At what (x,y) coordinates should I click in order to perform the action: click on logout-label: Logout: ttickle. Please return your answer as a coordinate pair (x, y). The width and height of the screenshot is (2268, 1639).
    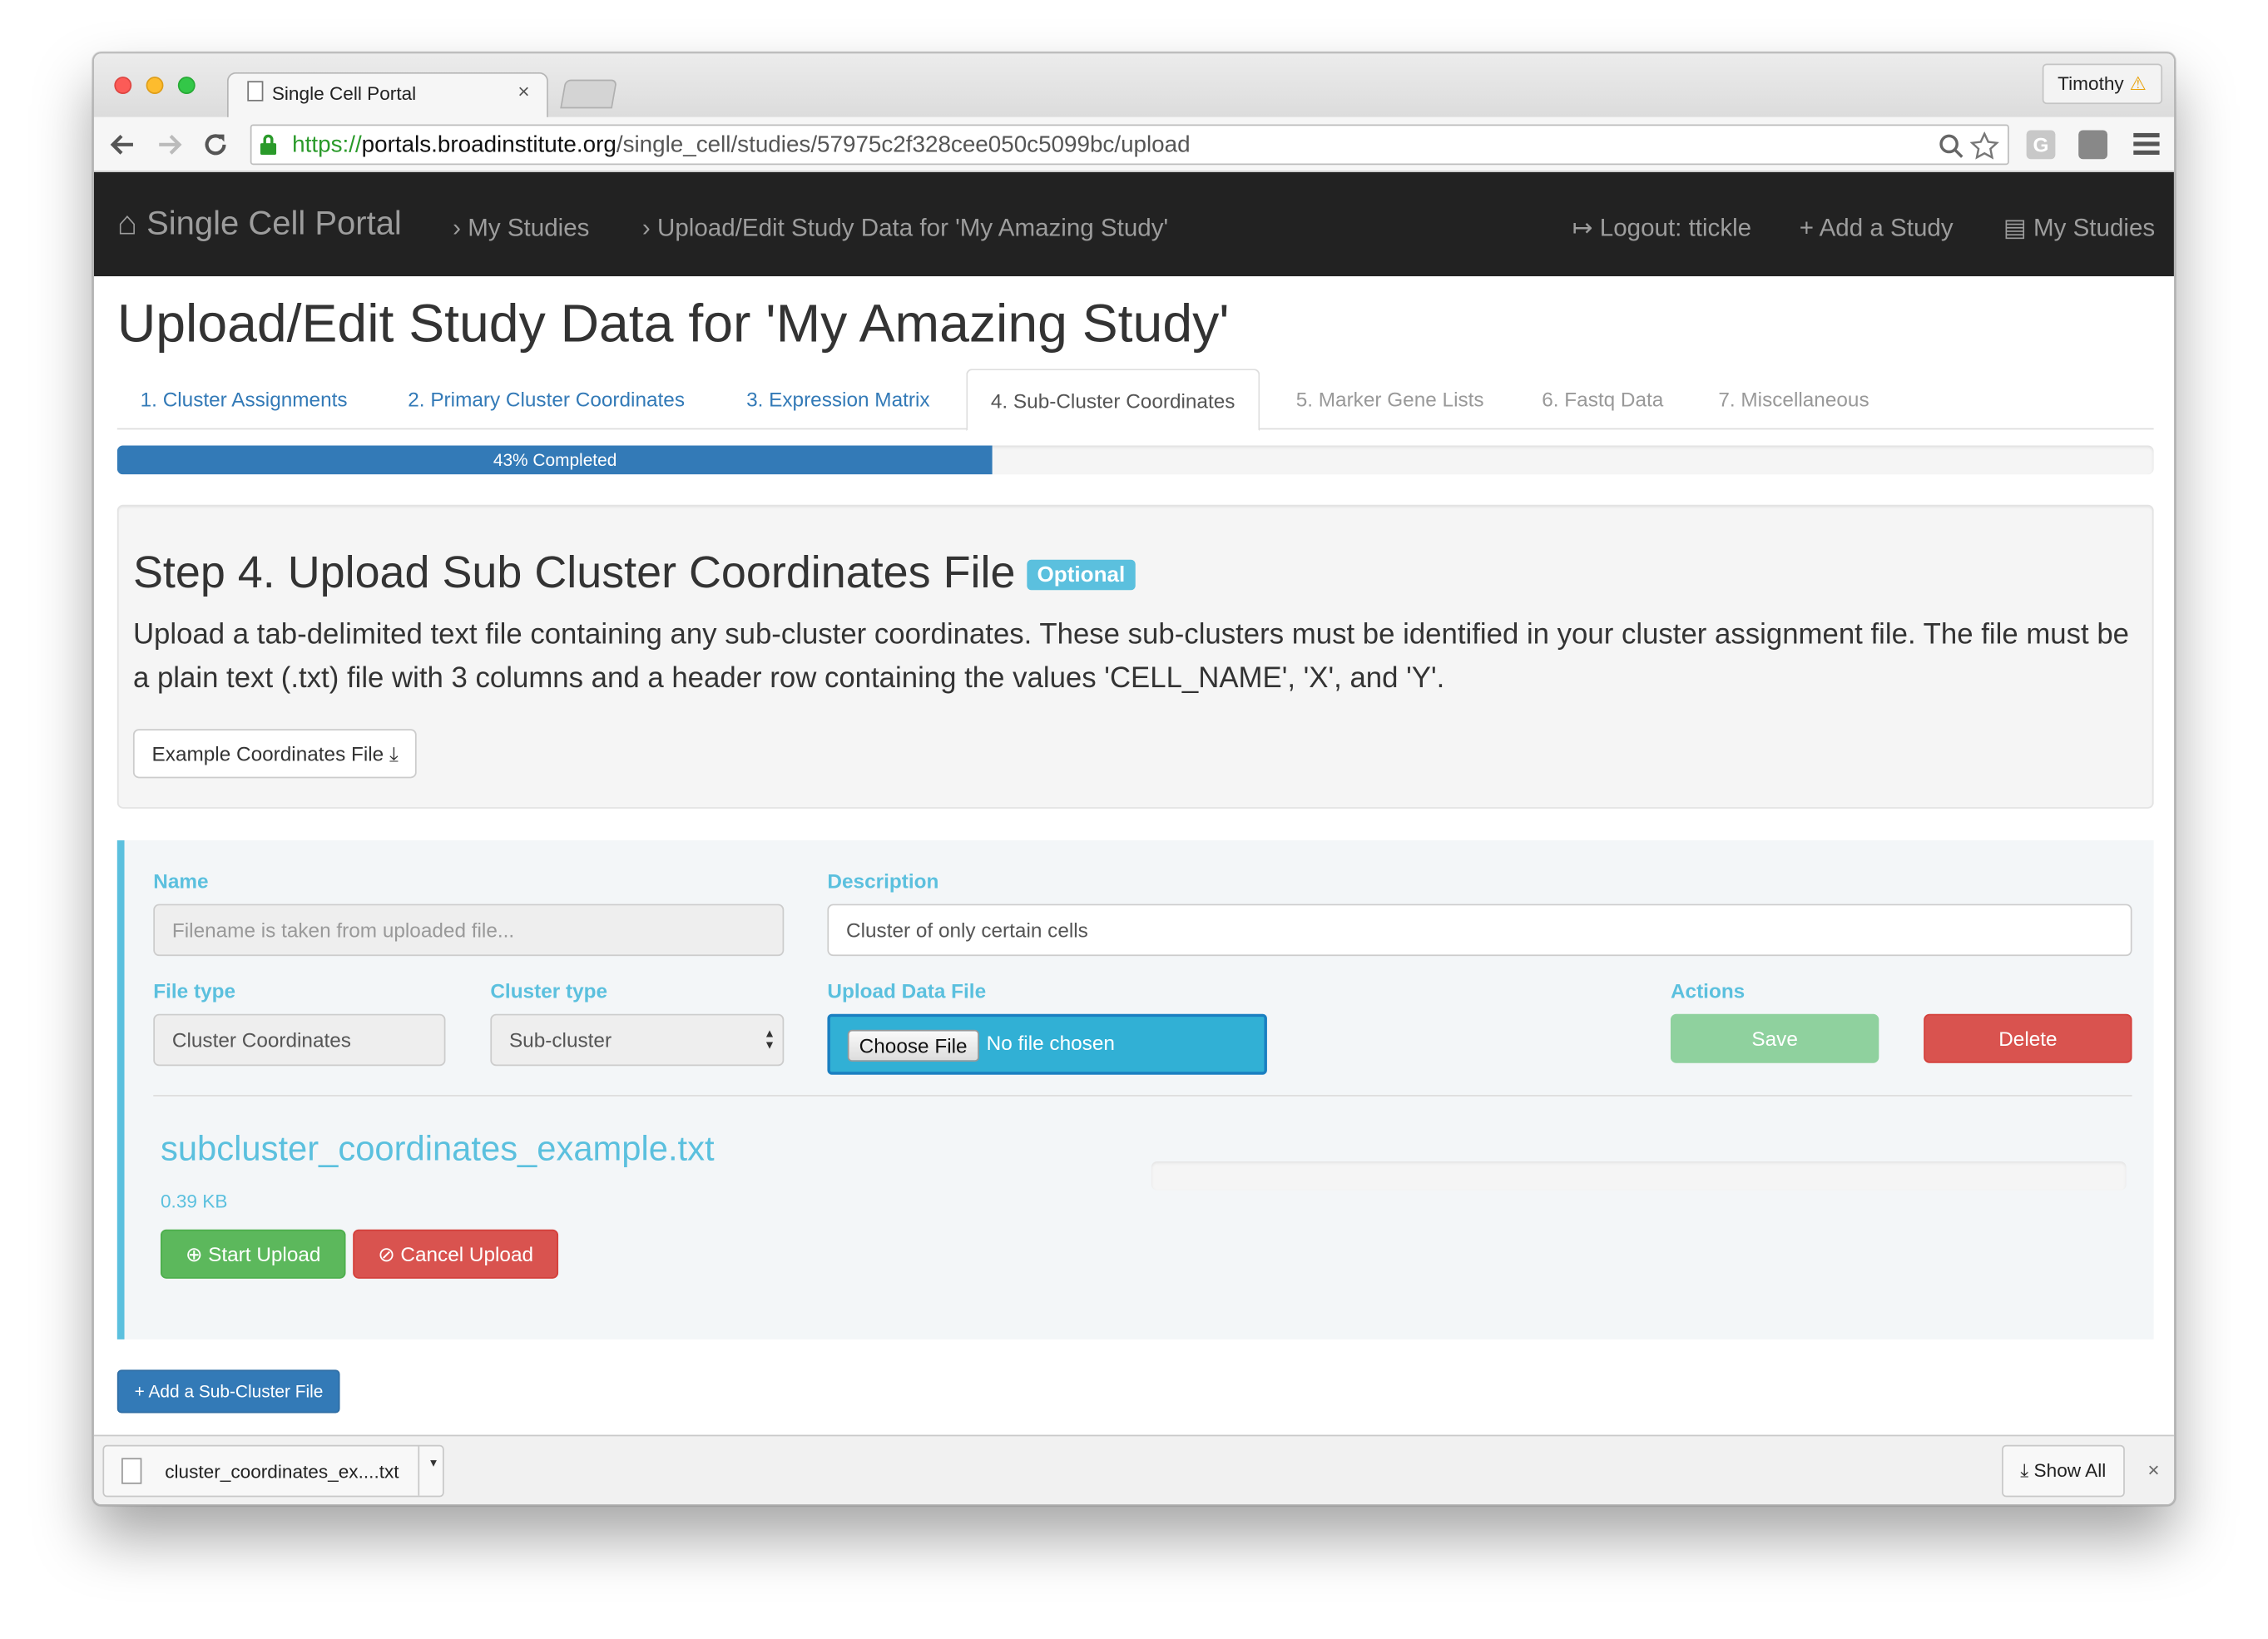
    Looking at the image, I should click on (1675, 228).